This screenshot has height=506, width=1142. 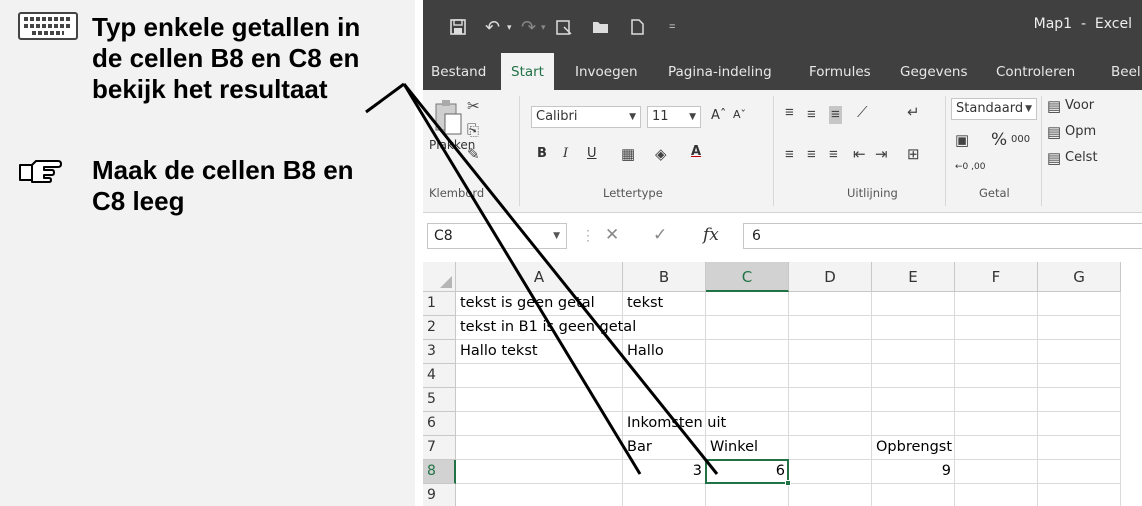 What do you see at coordinates (1079, 304) in the screenshot?
I see `cell-g1` at bounding box center [1079, 304].